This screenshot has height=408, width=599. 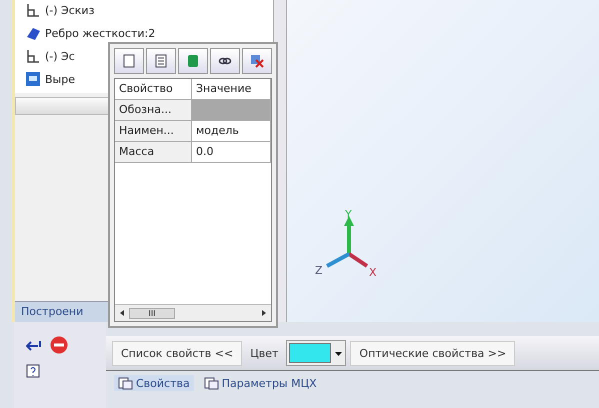 I want to click on table-cell: модель, so click(x=231, y=131).